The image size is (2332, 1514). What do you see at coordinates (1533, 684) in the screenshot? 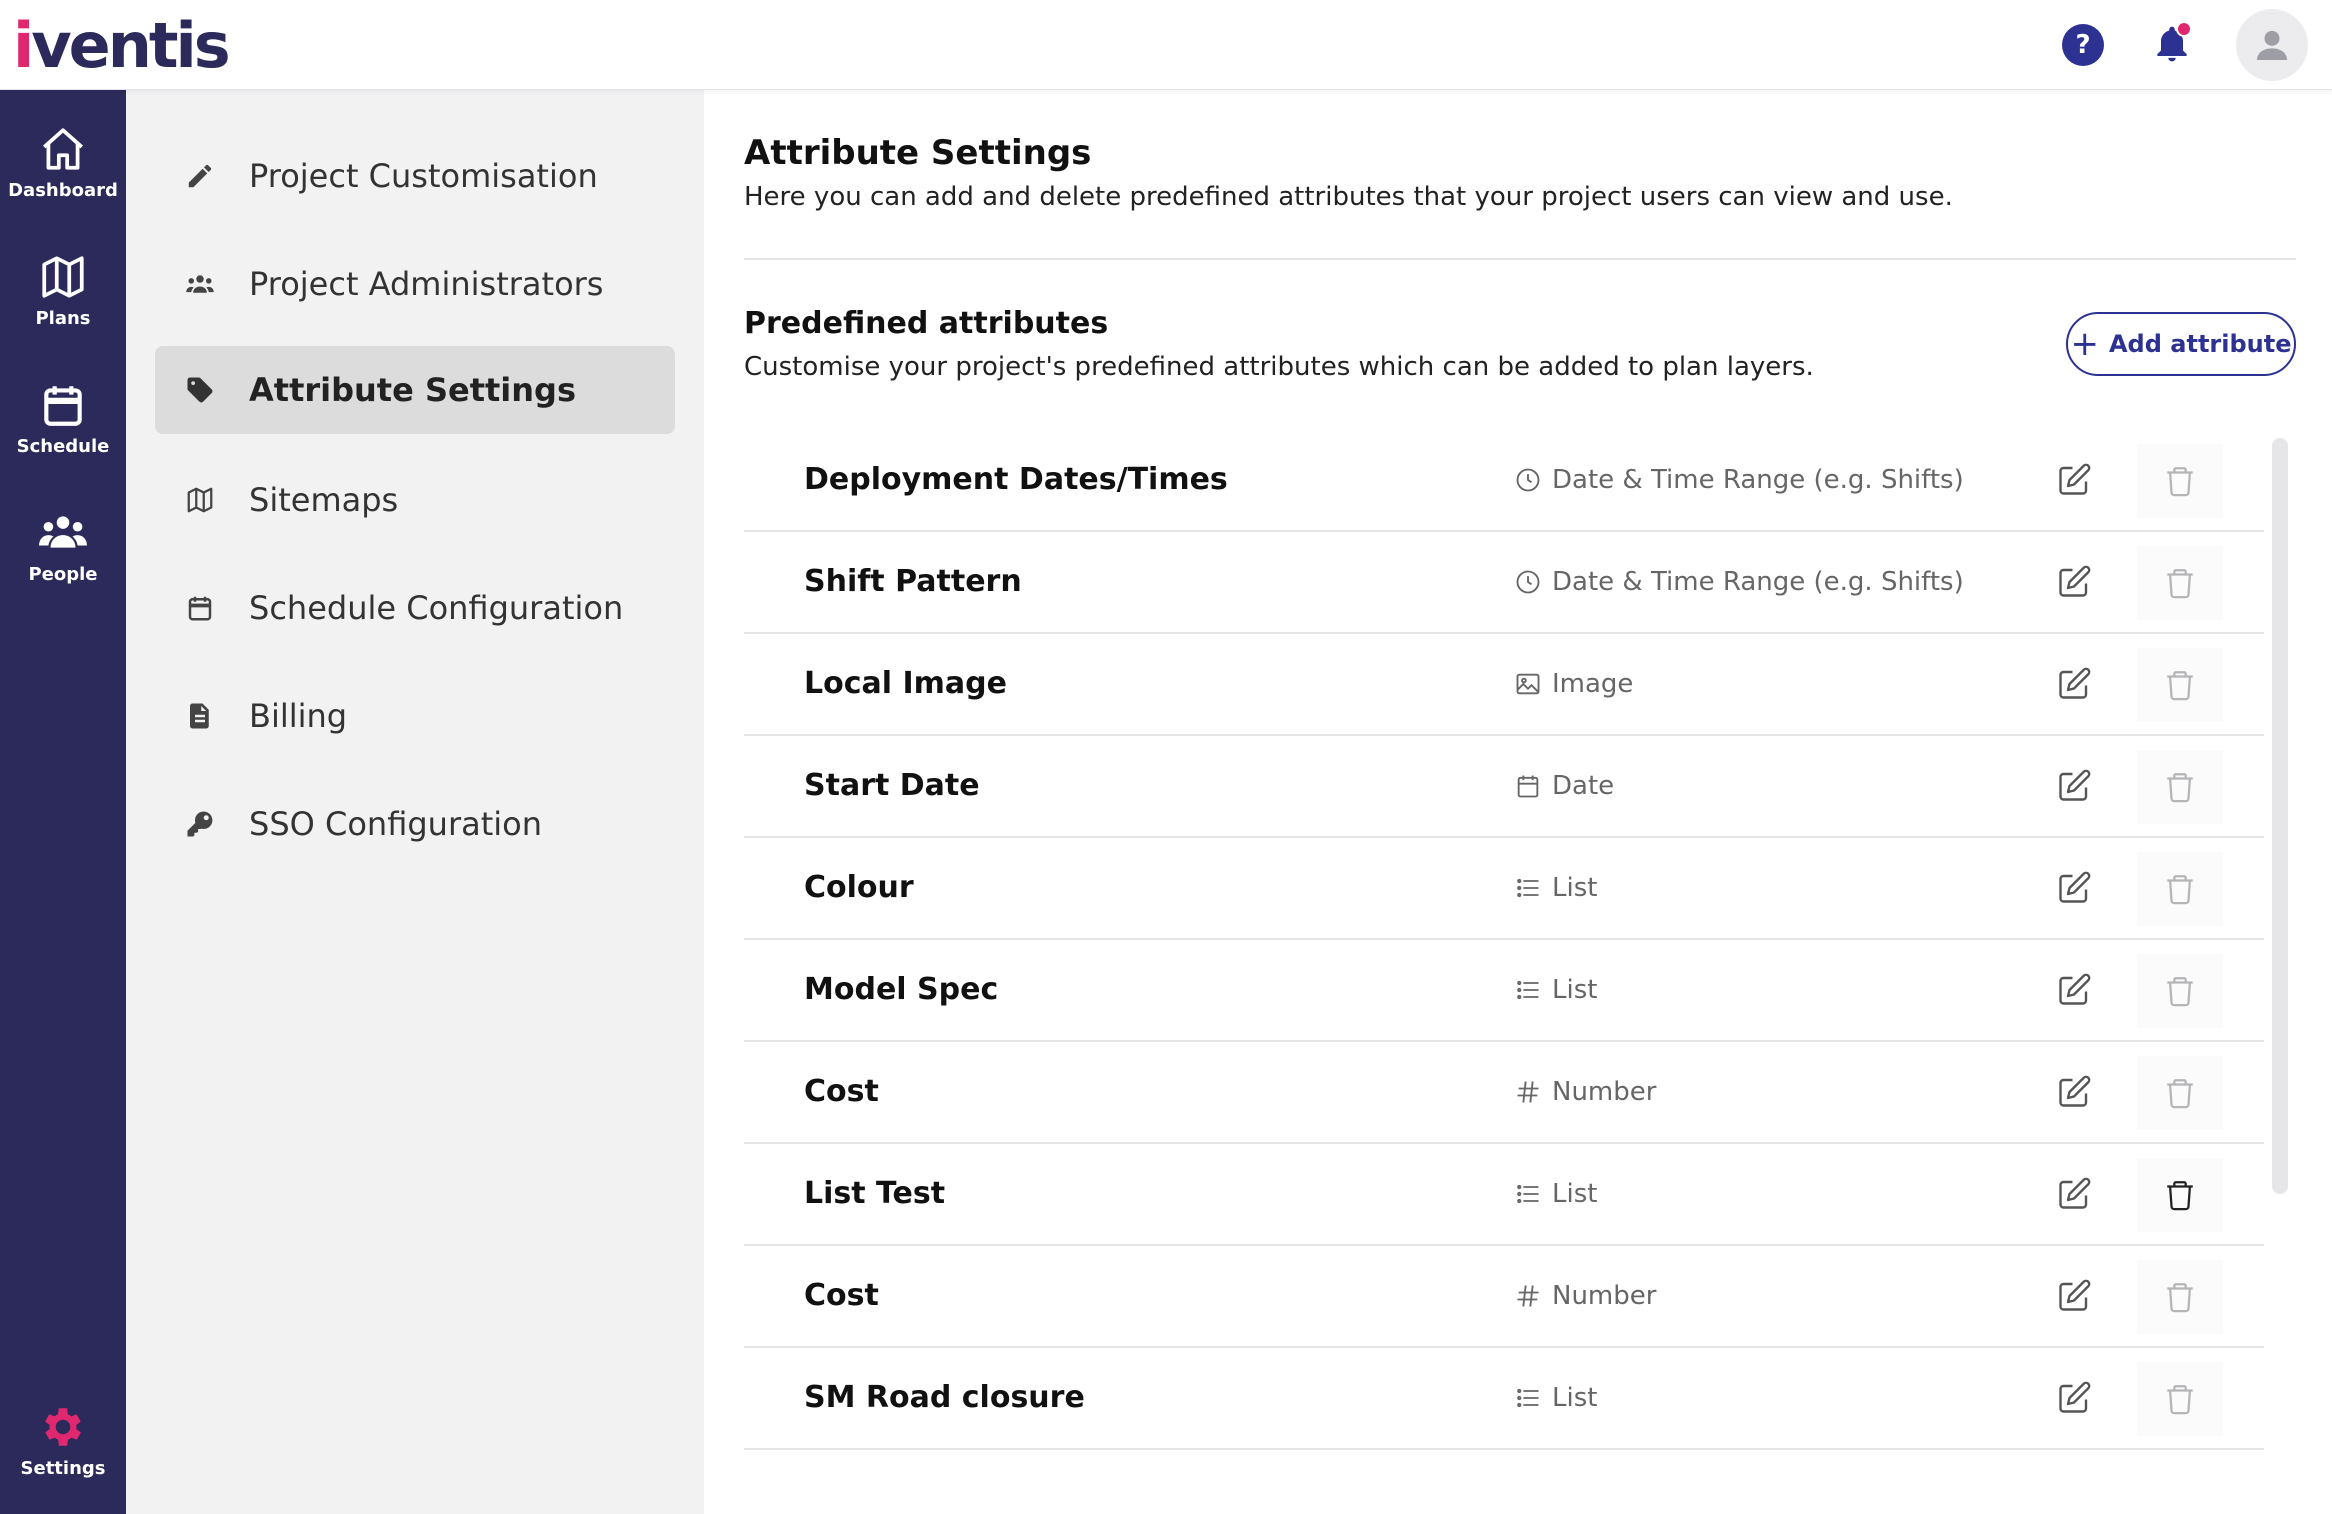
I see `image-icon` at bounding box center [1533, 684].